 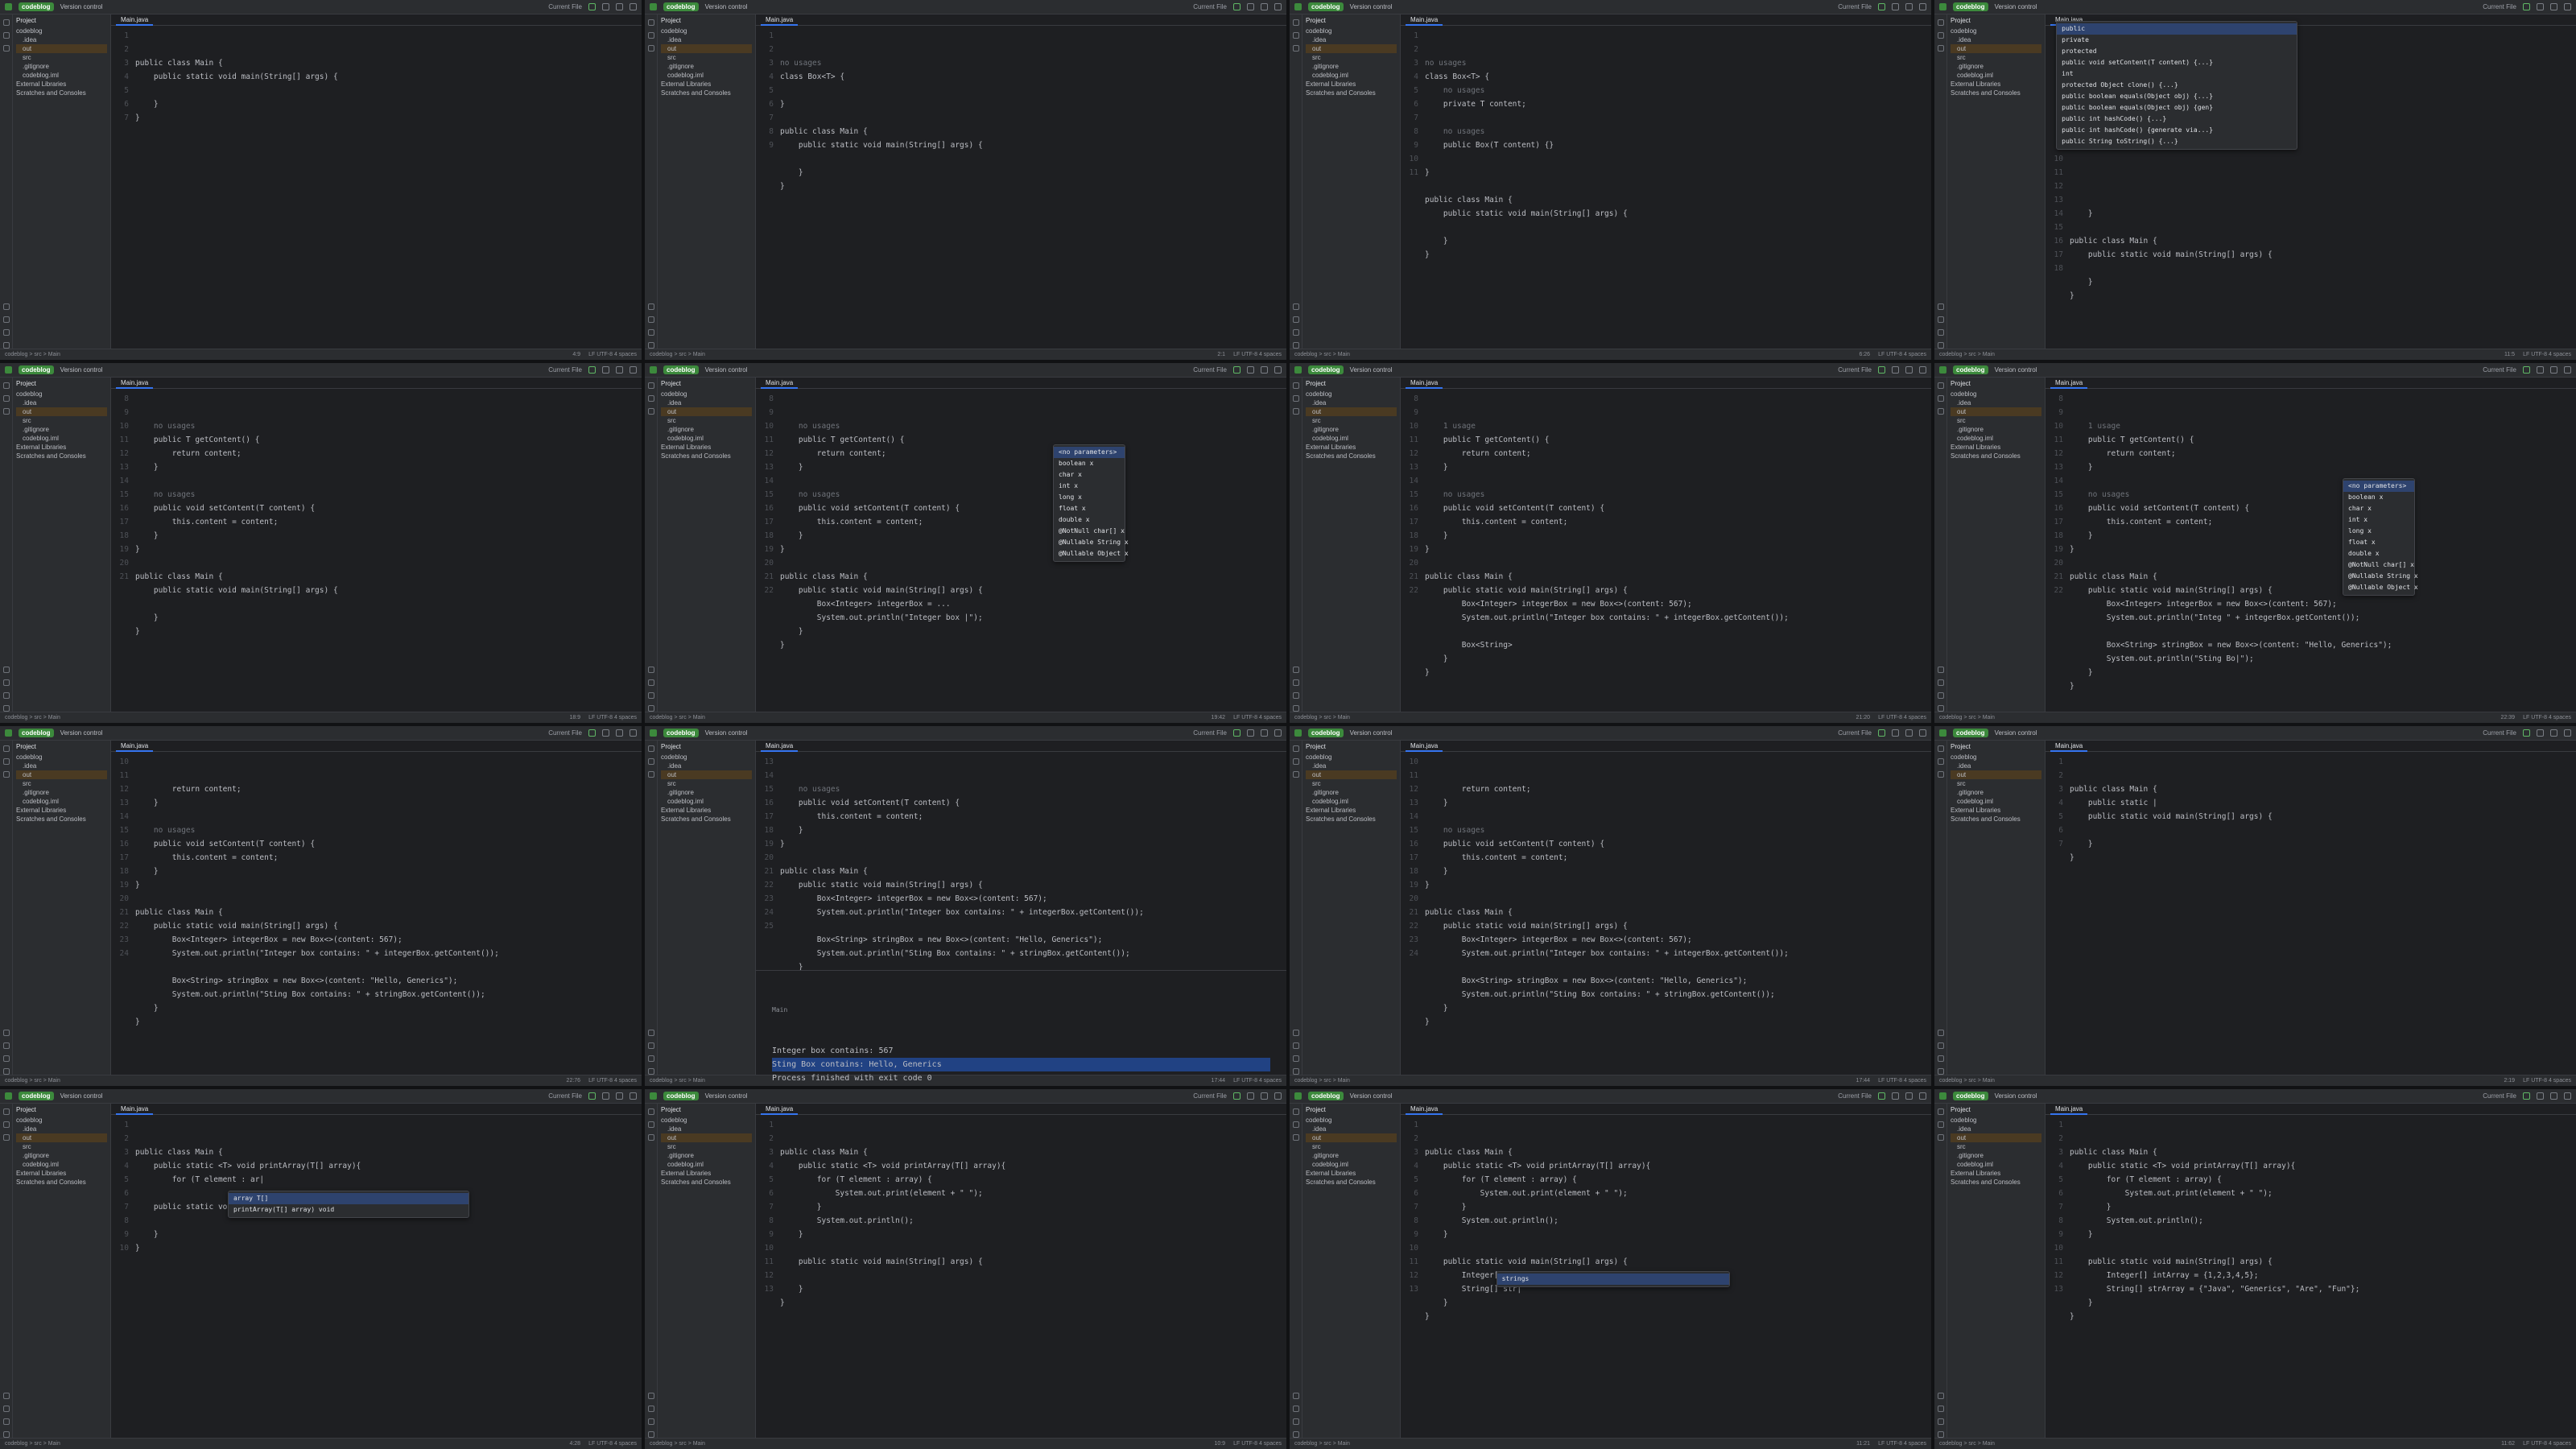 I want to click on completion-item: int, so click(x=2177, y=74).